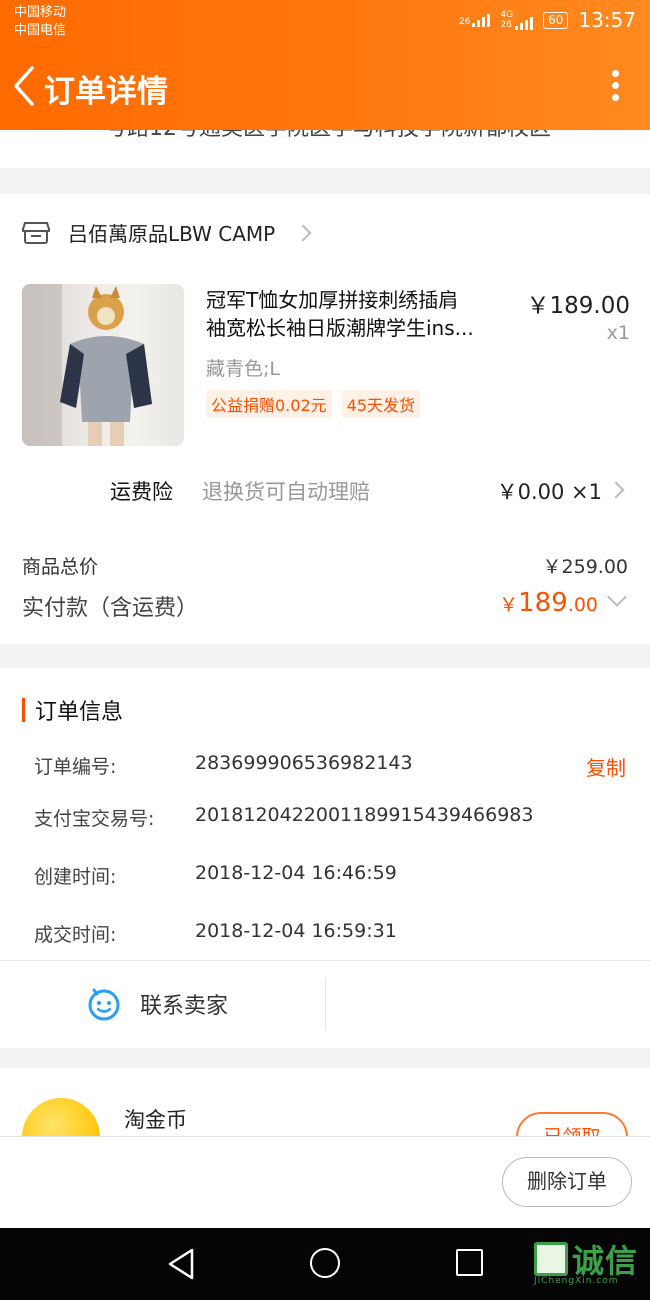  I want to click on delete-order-button: 删除订单, so click(567, 1182).